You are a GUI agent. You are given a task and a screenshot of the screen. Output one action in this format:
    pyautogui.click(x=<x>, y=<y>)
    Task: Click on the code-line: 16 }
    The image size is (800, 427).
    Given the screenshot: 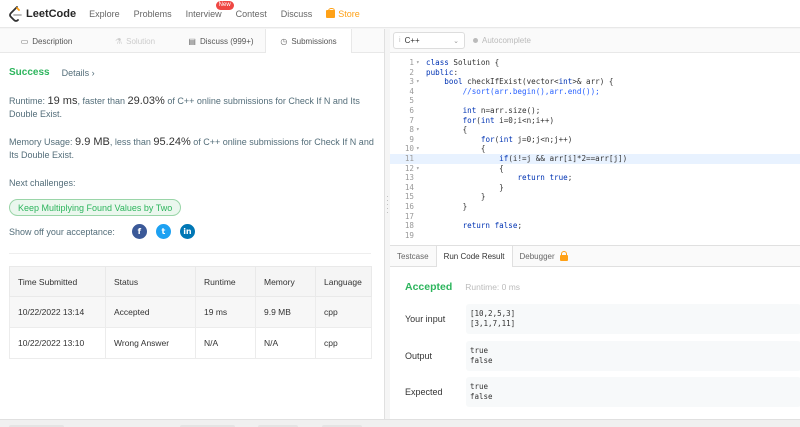 What is the action you would take?
    pyautogui.click(x=595, y=207)
    